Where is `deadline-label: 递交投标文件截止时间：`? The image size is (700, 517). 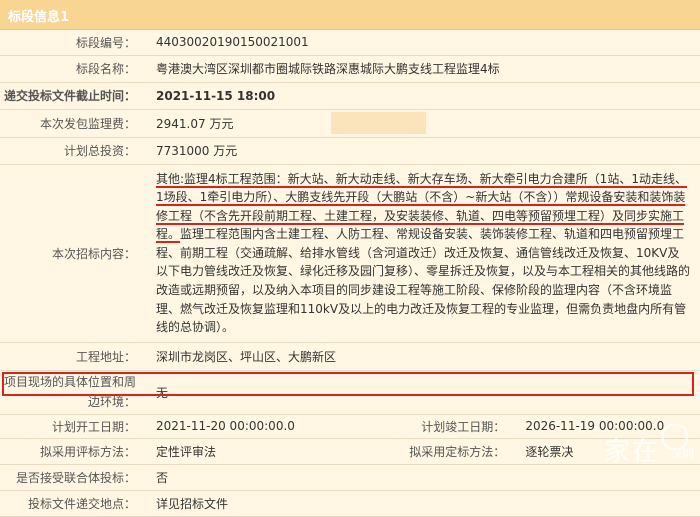
deadline-label: 递交投标文件截止时间： is located at coordinates (73, 96).